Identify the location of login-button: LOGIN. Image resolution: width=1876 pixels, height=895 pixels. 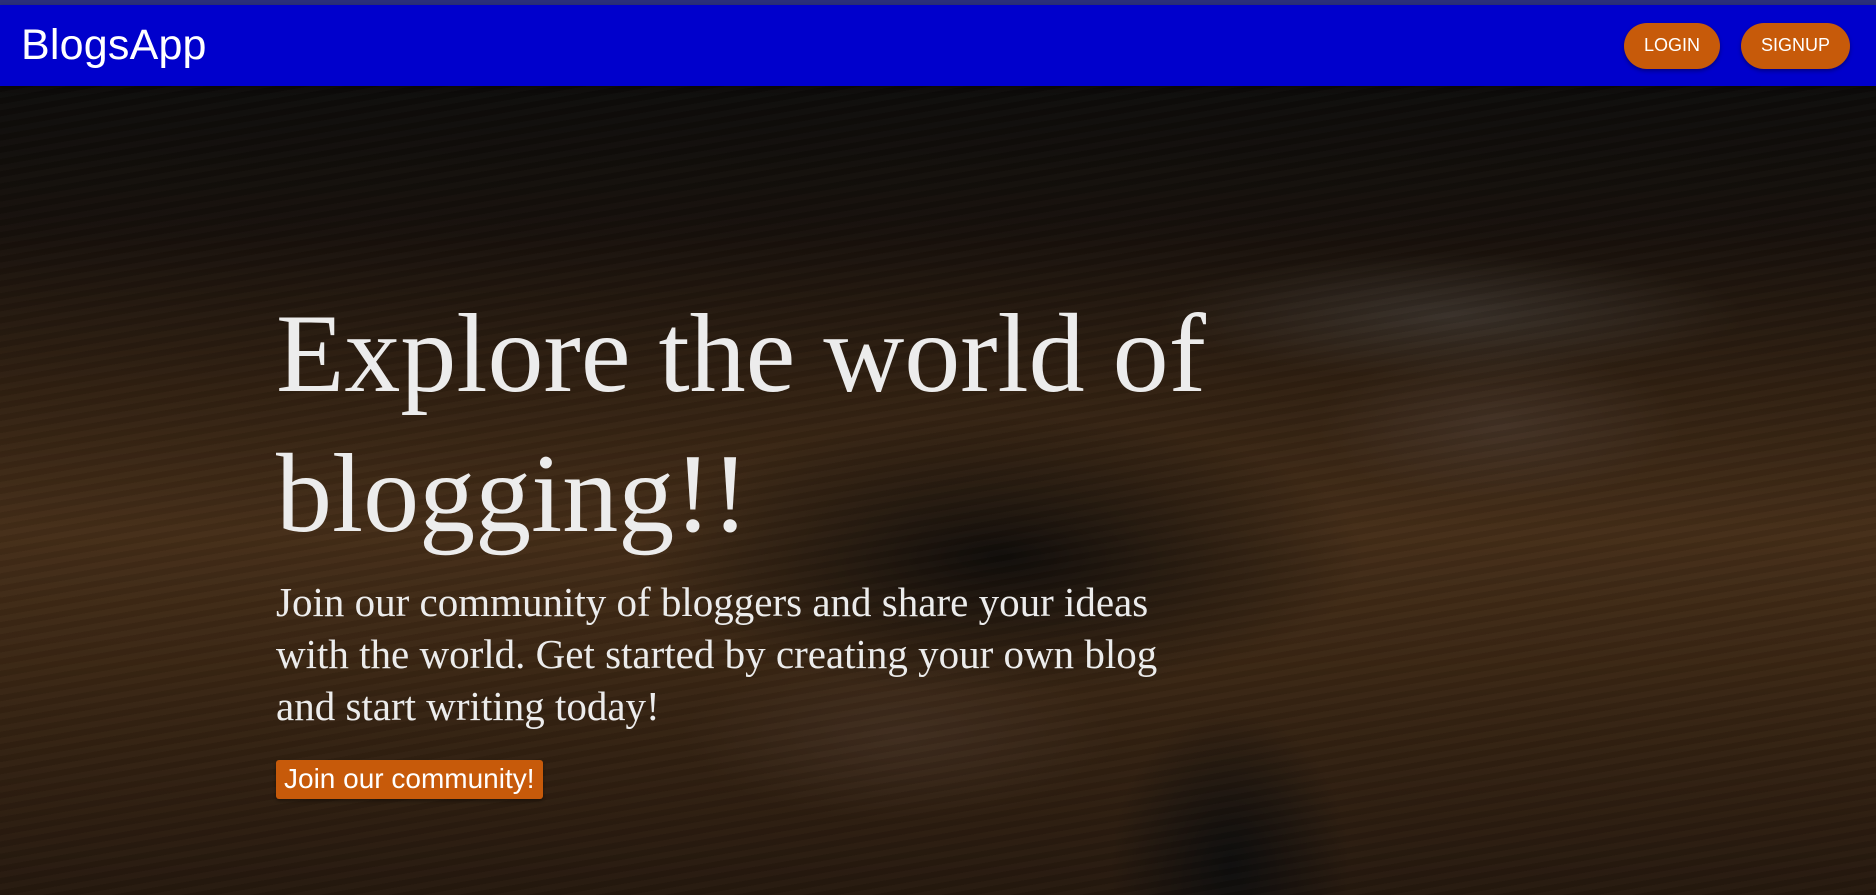
(1671, 45).